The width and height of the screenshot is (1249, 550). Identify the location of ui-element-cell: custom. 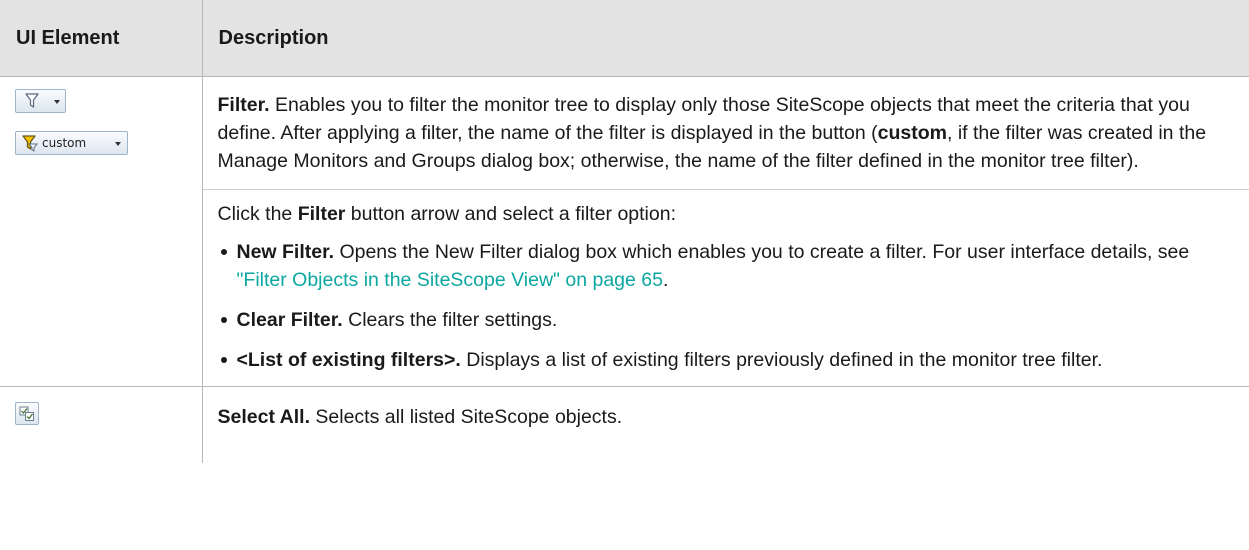
(101, 231).